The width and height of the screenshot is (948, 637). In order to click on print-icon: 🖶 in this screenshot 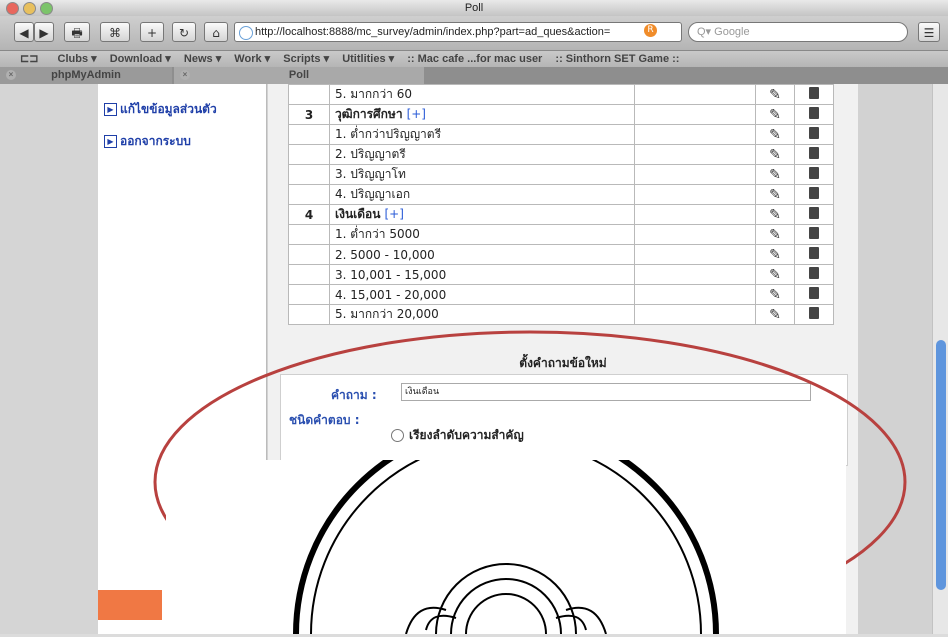, I will do `click(77, 32)`.